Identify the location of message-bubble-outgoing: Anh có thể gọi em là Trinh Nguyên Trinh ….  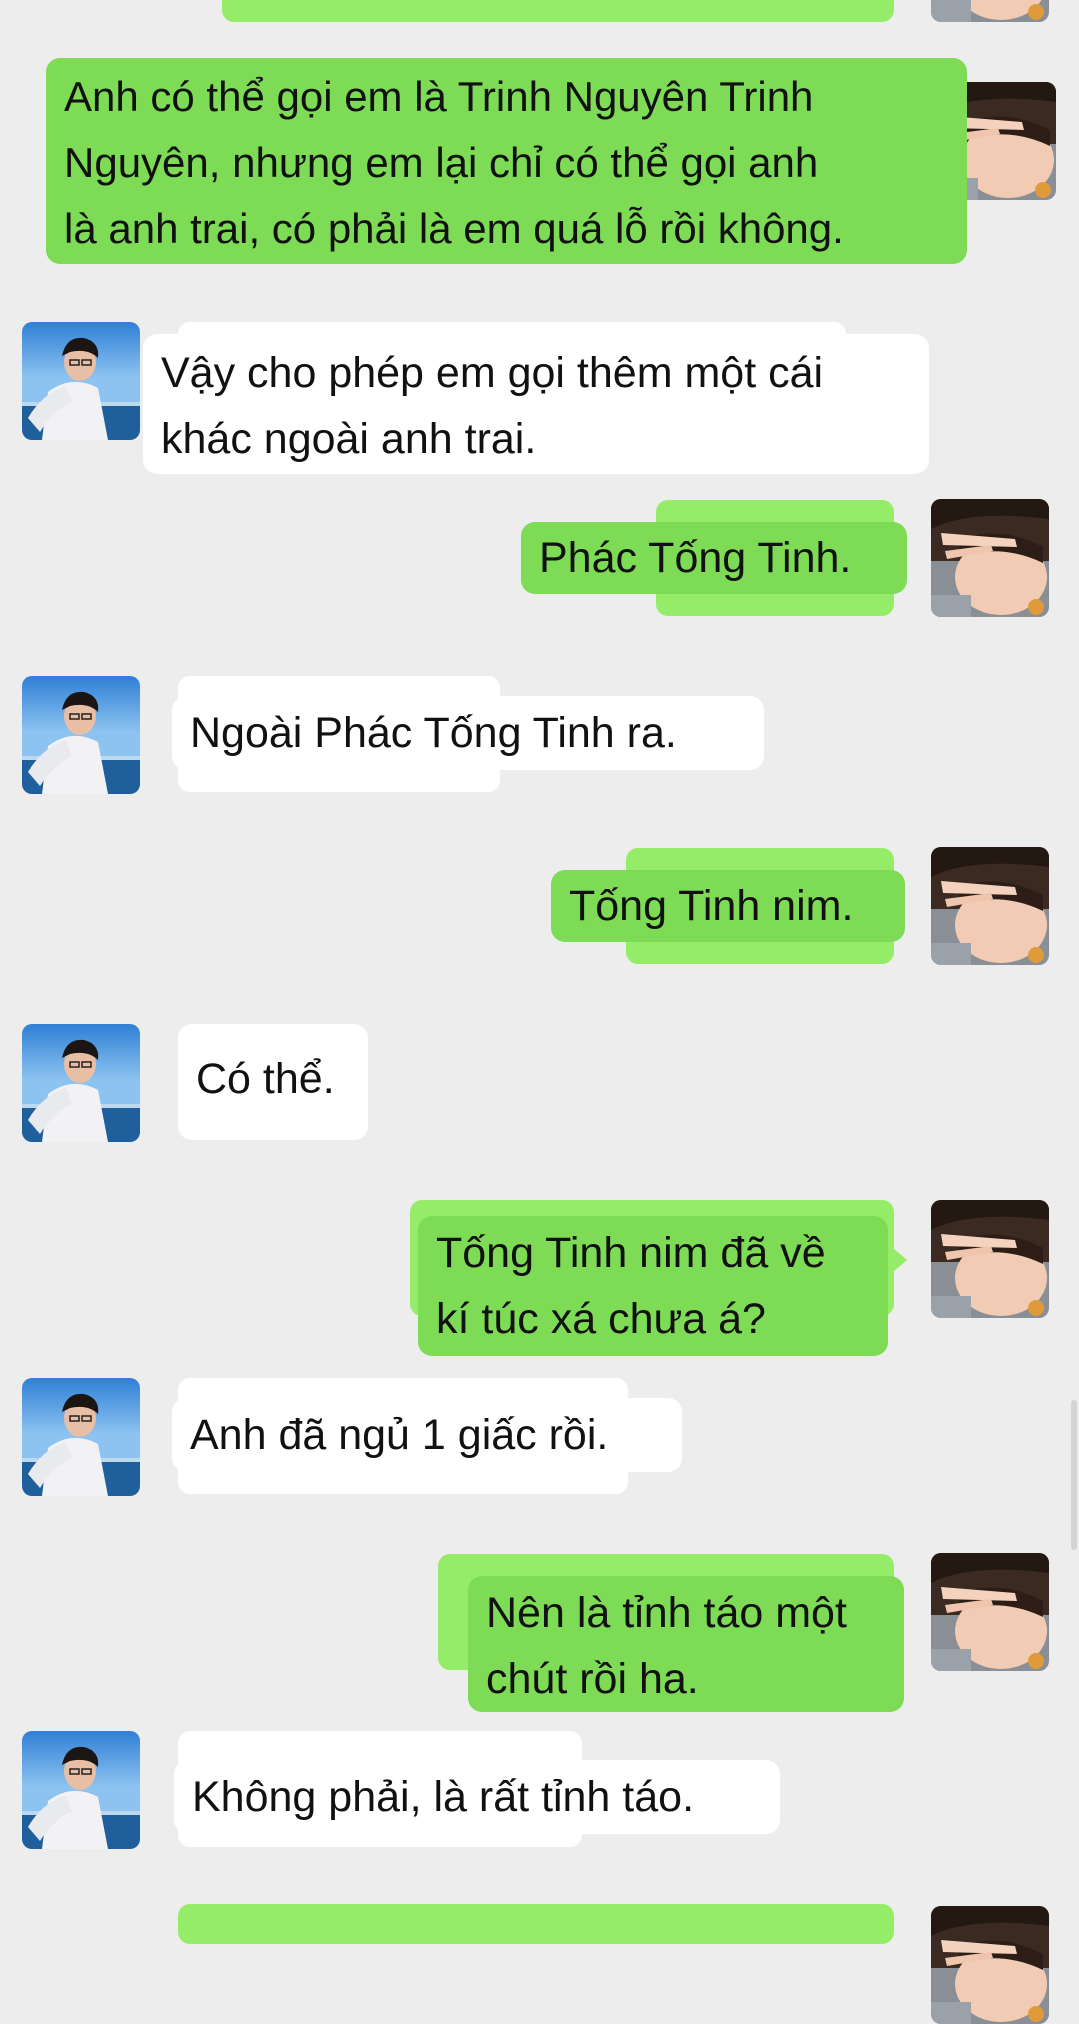
(506, 161).